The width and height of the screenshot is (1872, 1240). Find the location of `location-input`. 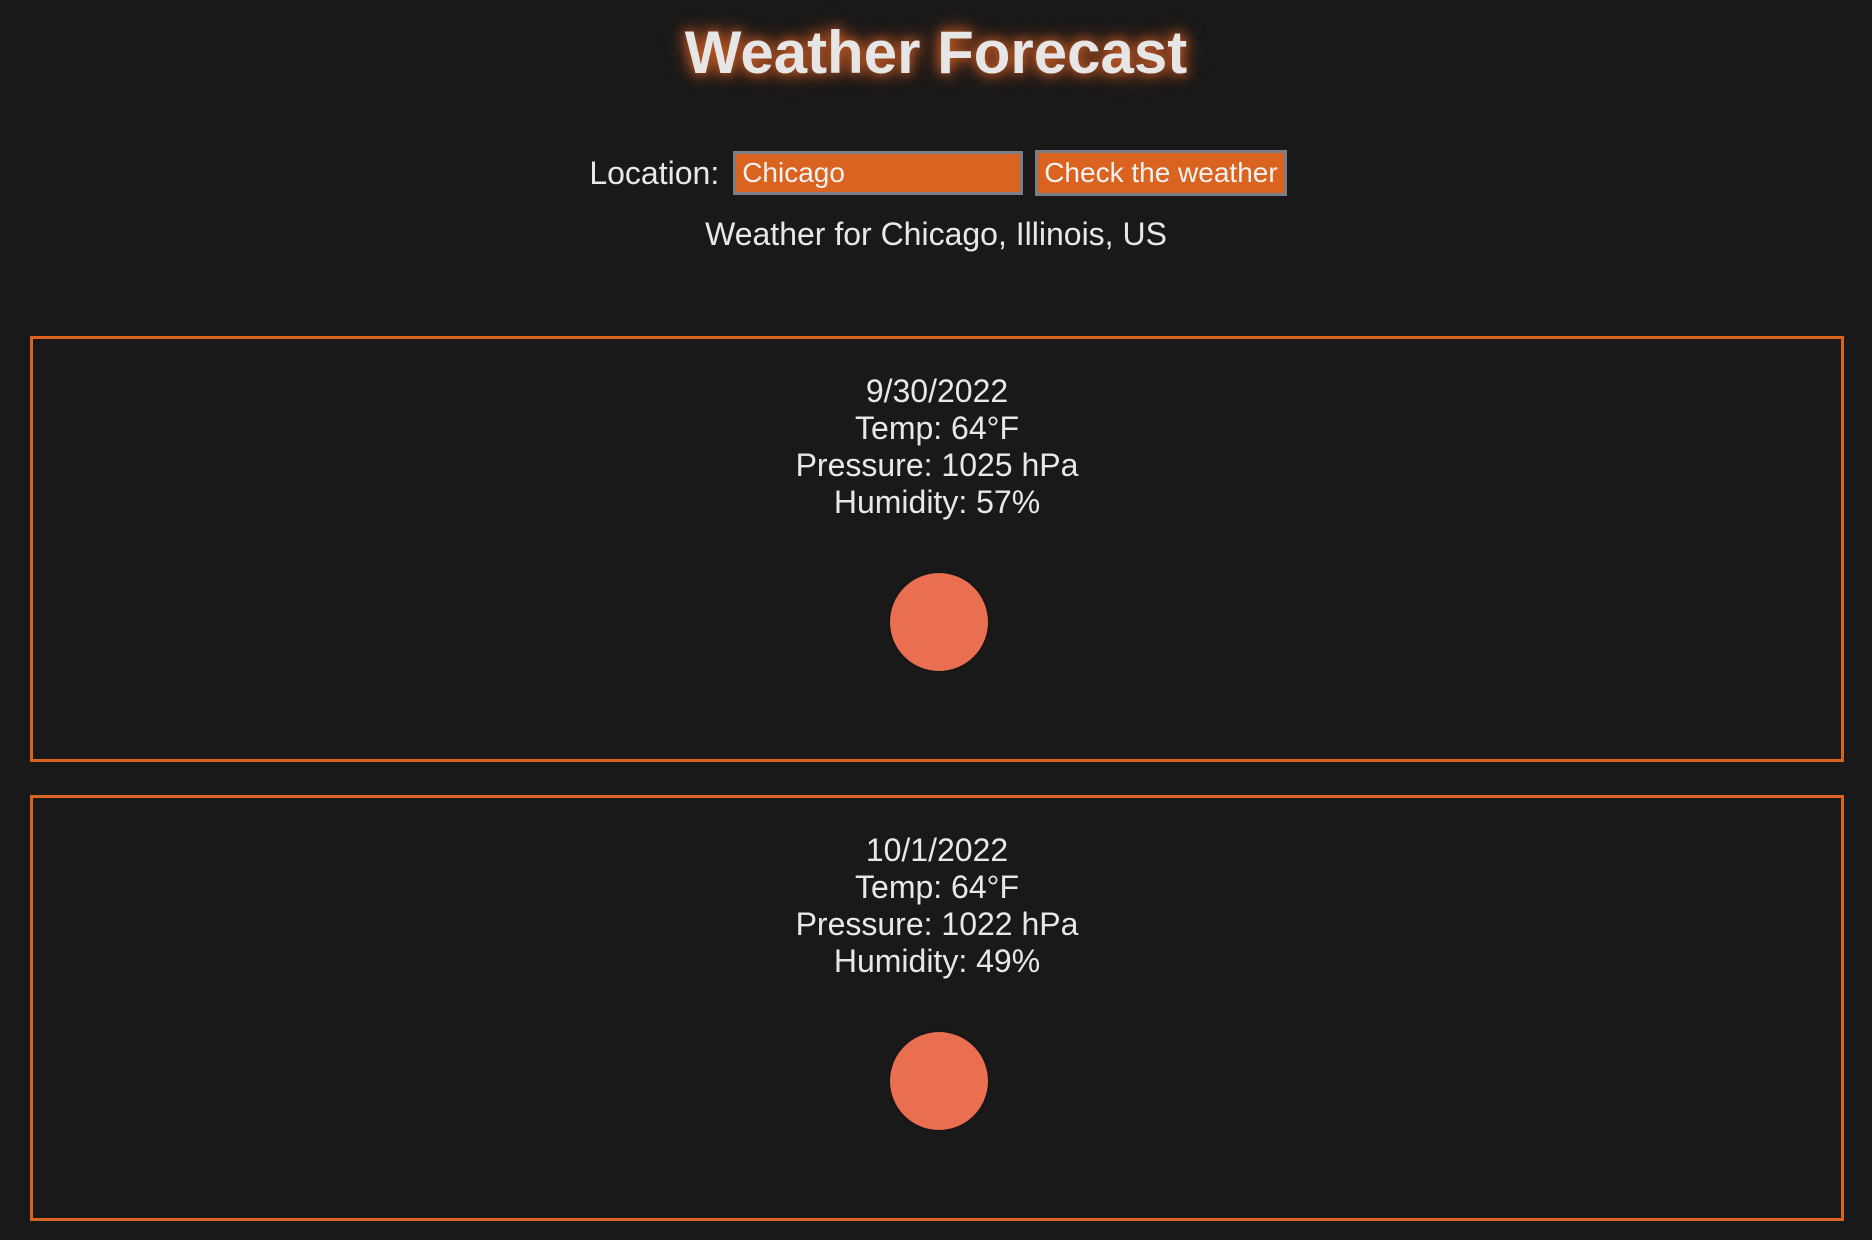

location-input is located at coordinates (878, 173).